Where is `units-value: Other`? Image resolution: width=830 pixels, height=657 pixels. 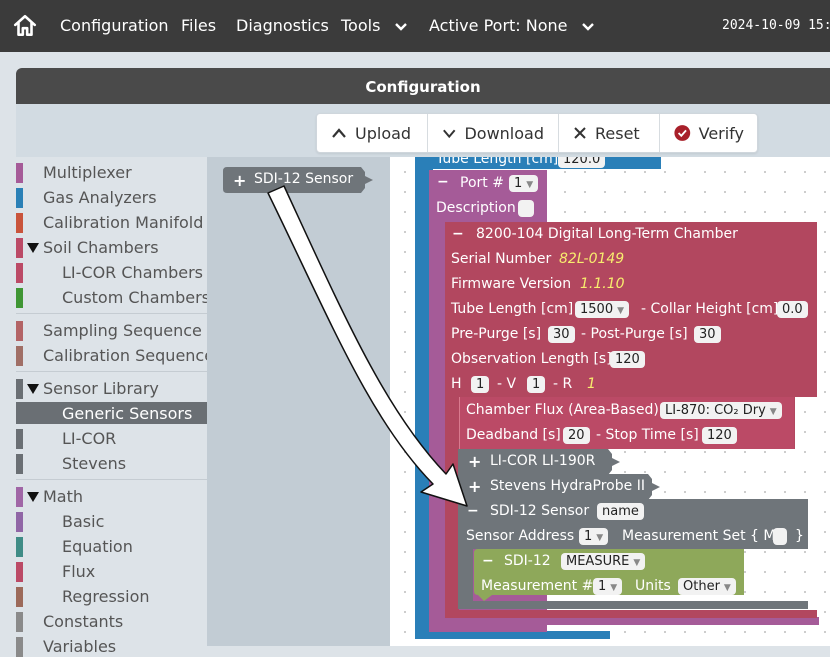
units-value: Other is located at coordinates (701, 586).